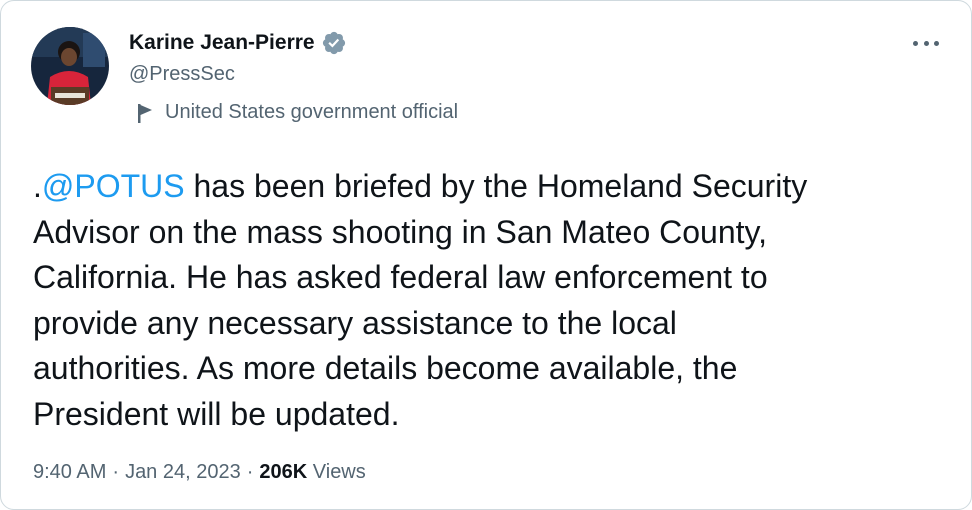 The height and width of the screenshot is (510, 972). I want to click on display-name: Karine Jean-Pierre, so click(222, 43).